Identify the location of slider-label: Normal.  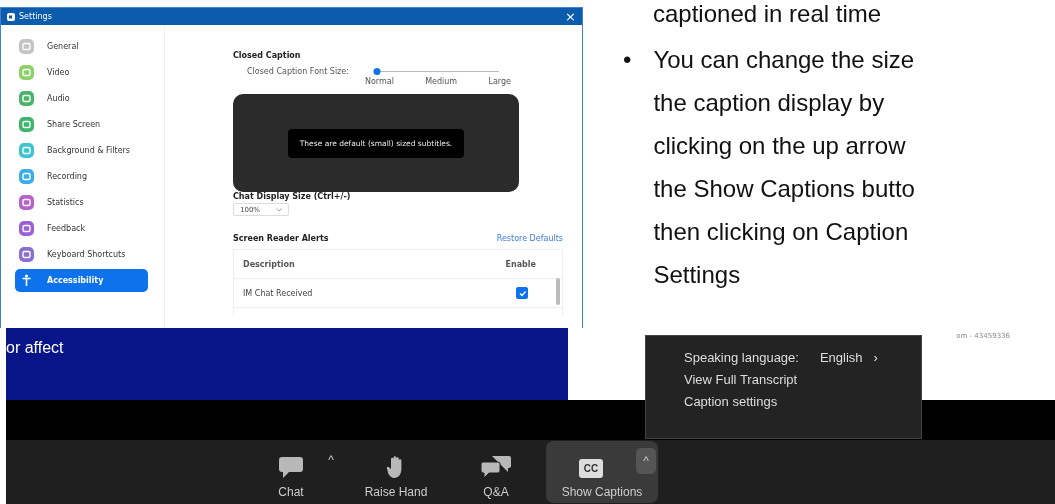
(379, 81).